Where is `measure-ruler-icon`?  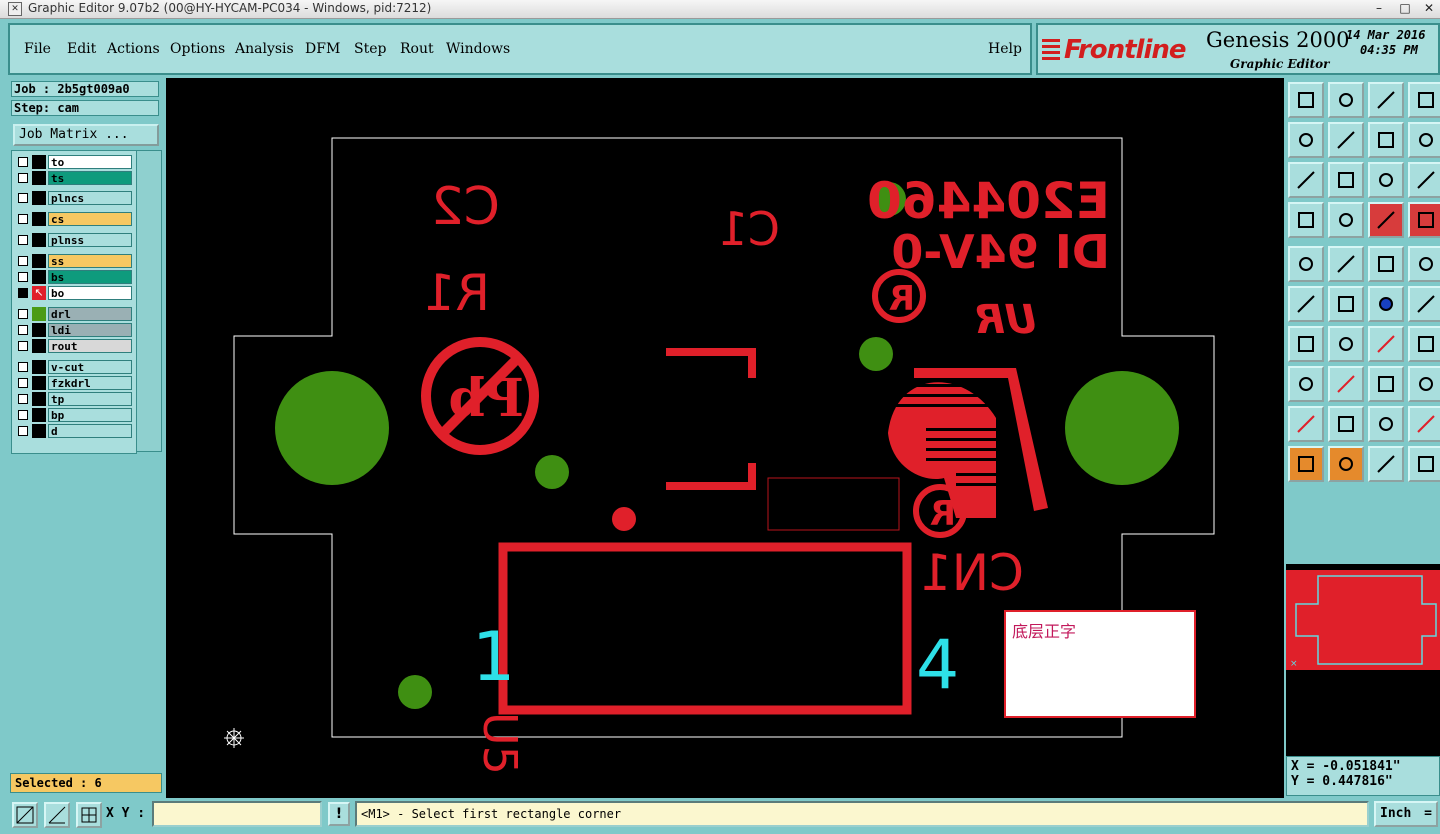
measure-ruler-icon is located at coordinates (1386, 264).